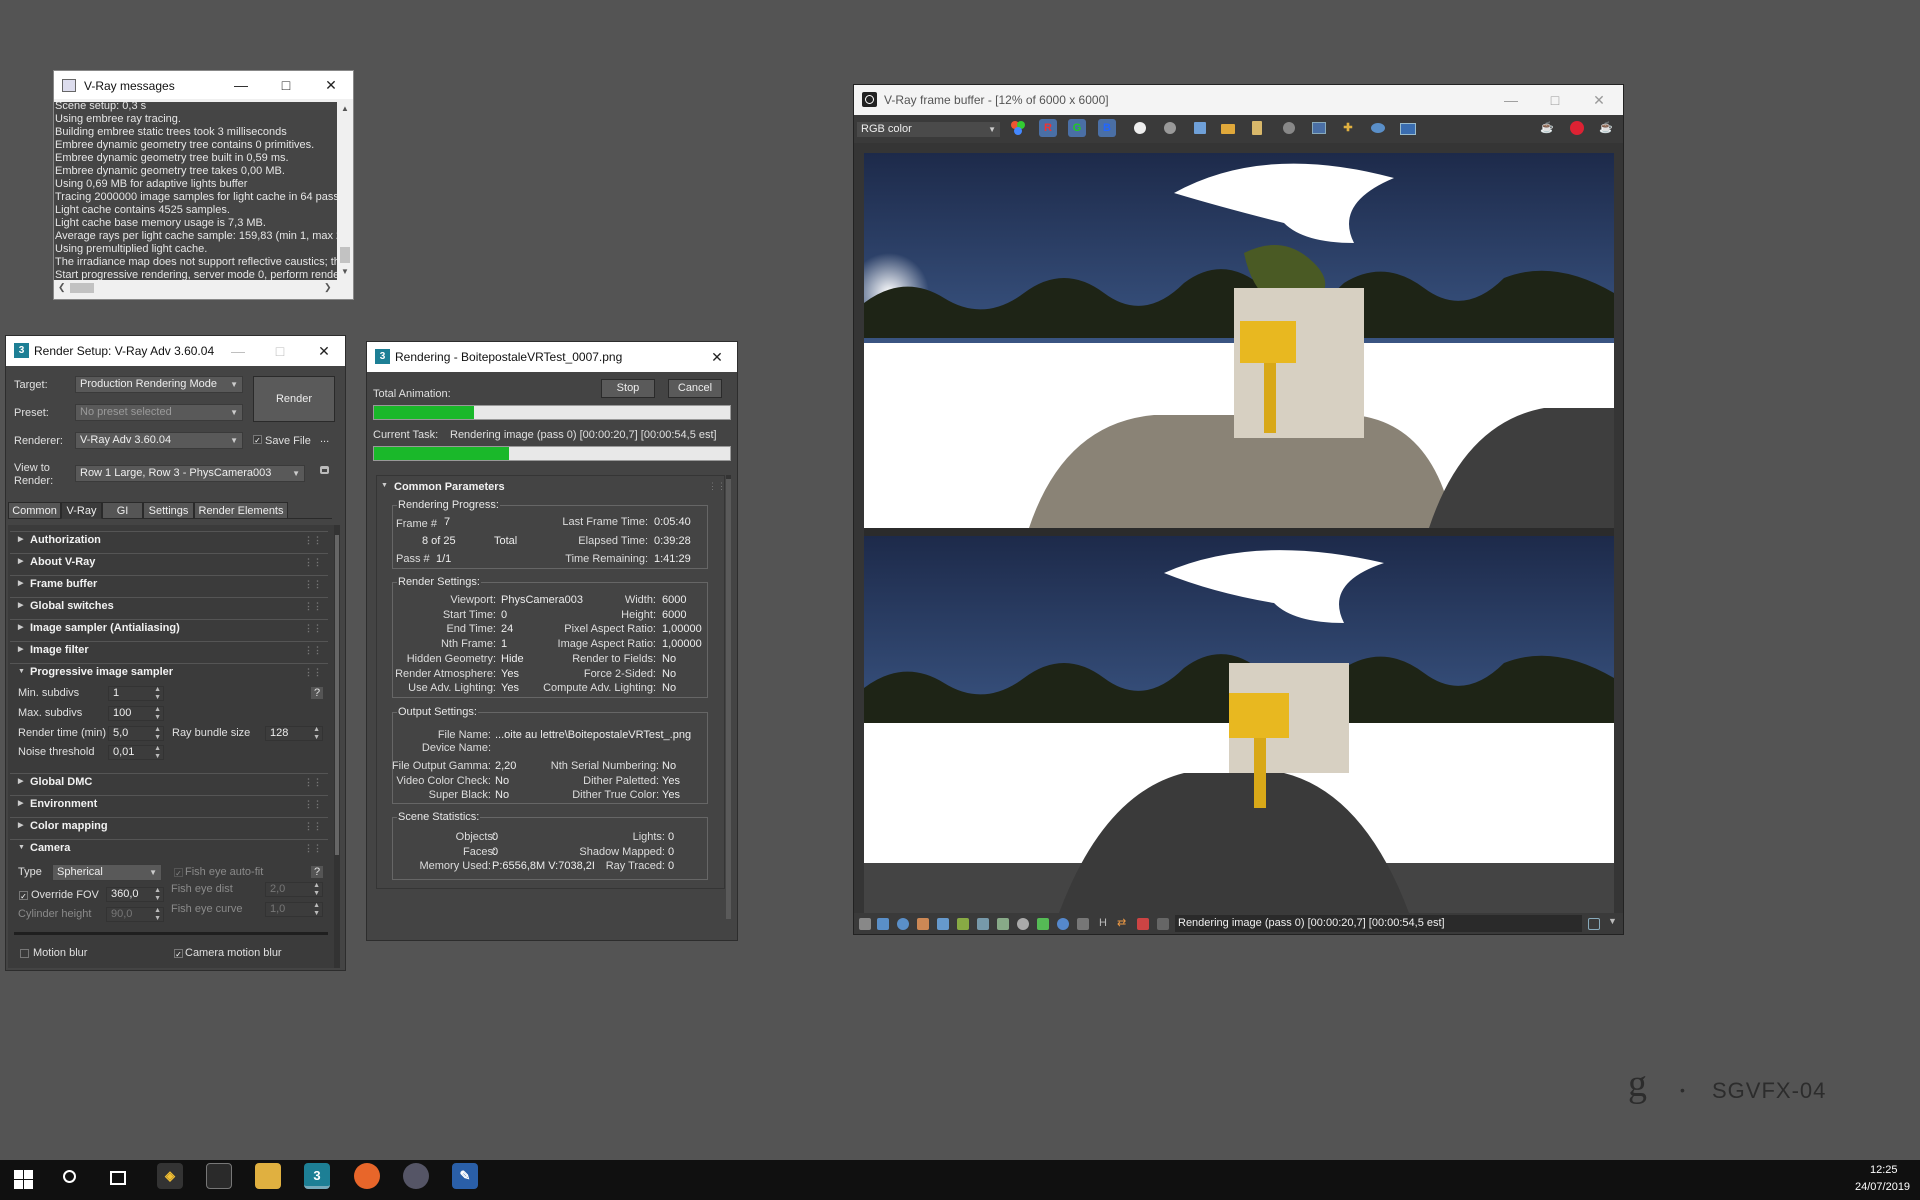  Describe the element at coordinates (169, 847) in the screenshot. I see `rollout-camera: ▼ Camera ⋮⋮` at that location.